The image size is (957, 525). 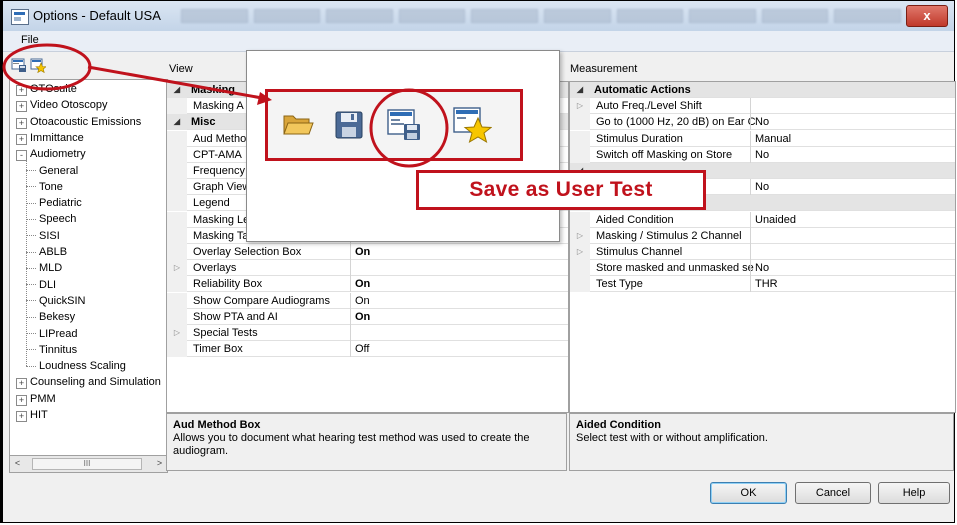 I want to click on tree-item: Pediatric, so click(x=54, y=203).